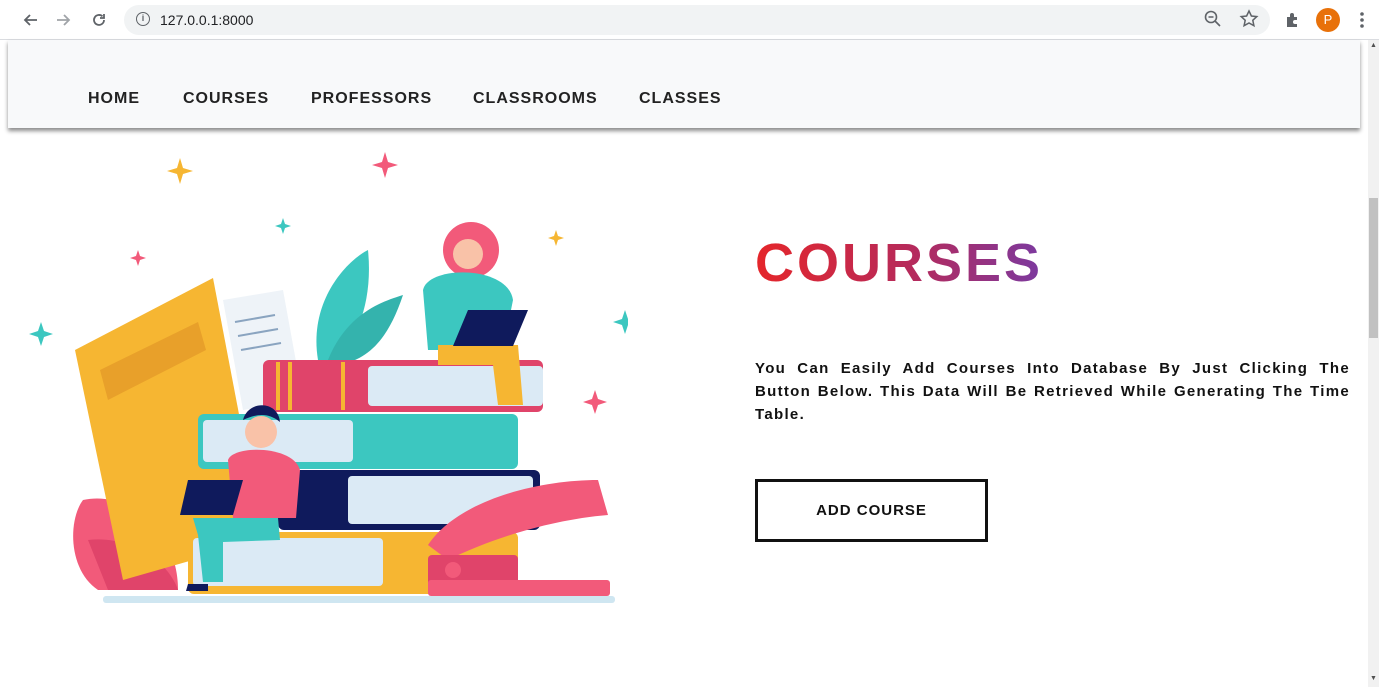  What do you see at coordinates (1373, 268) in the screenshot?
I see `scroll-thumb` at bounding box center [1373, 268].